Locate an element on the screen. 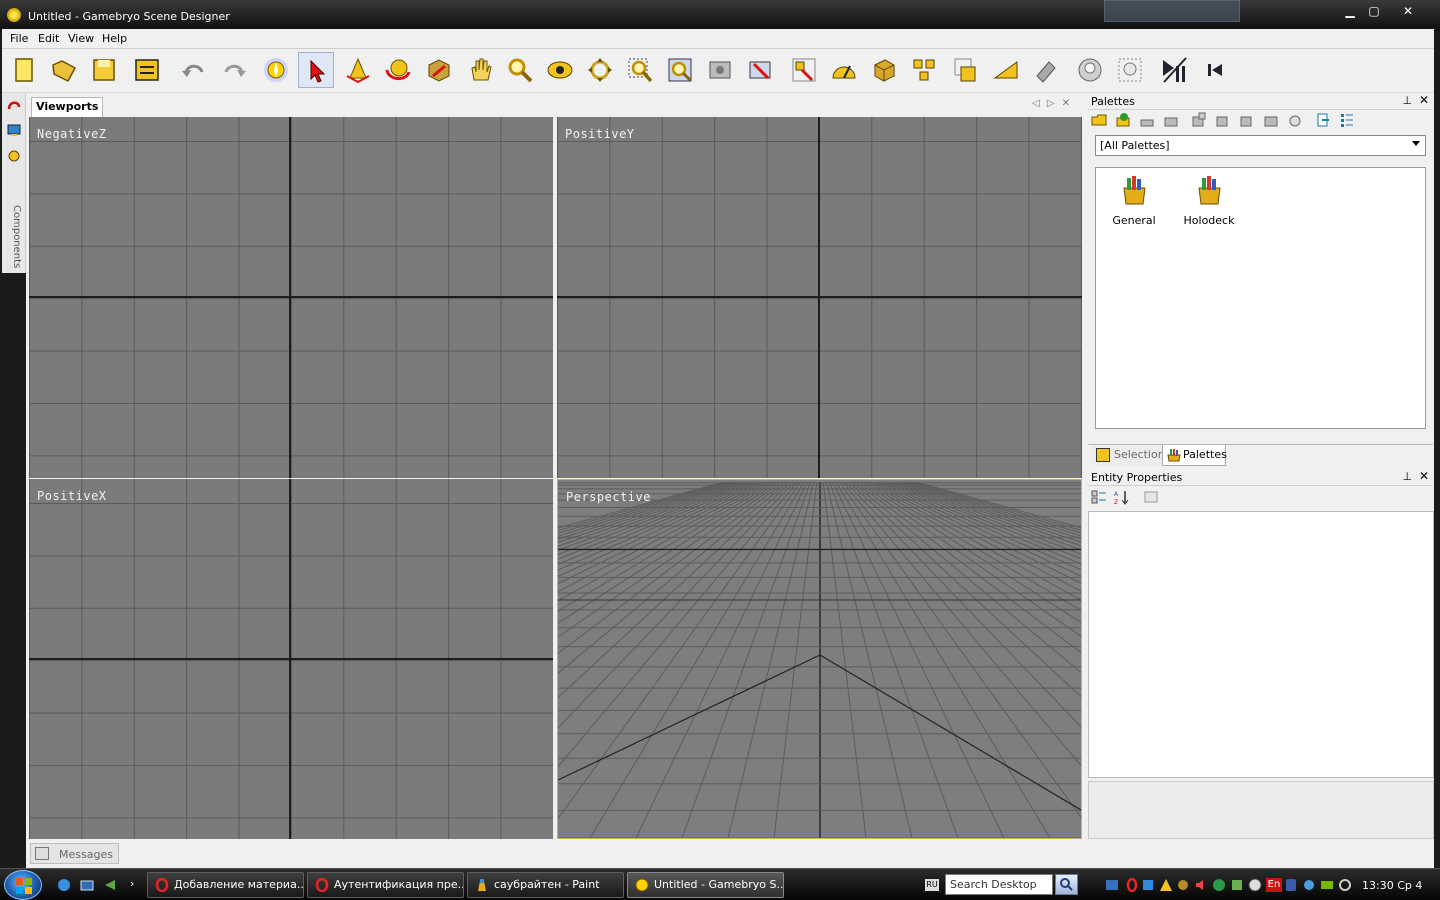 This screenshot has width=1440, height=900. box-button is located at coordinates (884, 70).